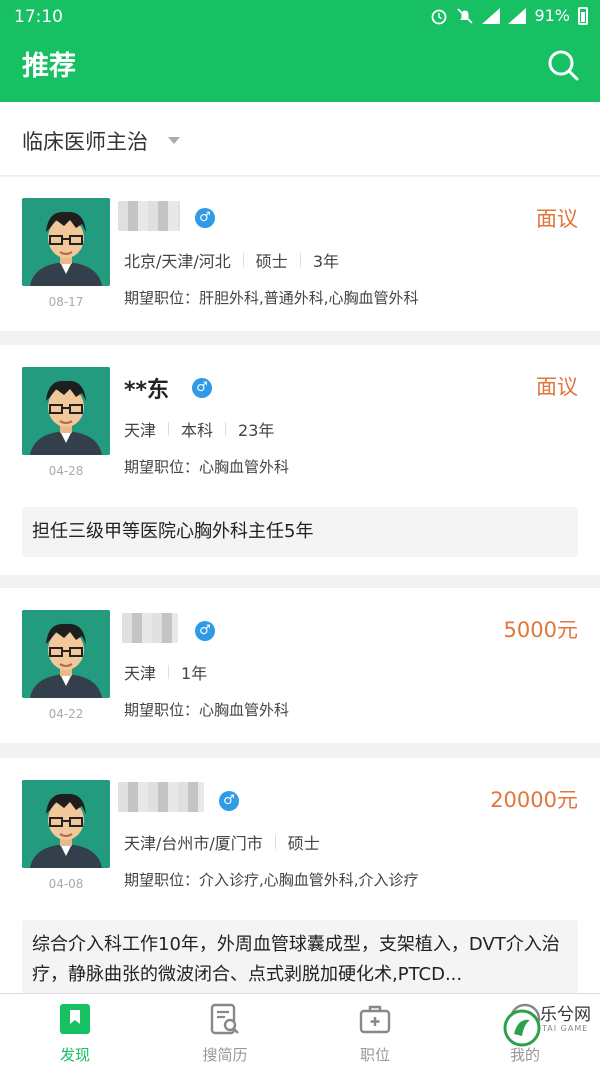 The height and width of the screenshot is (1067, 600). What do you see at coordinates (300, 532) in the screenshot?
I see `candidate-description: 担任三级甲等医院心胸外科主任5年` at bounding box center [300, 532].